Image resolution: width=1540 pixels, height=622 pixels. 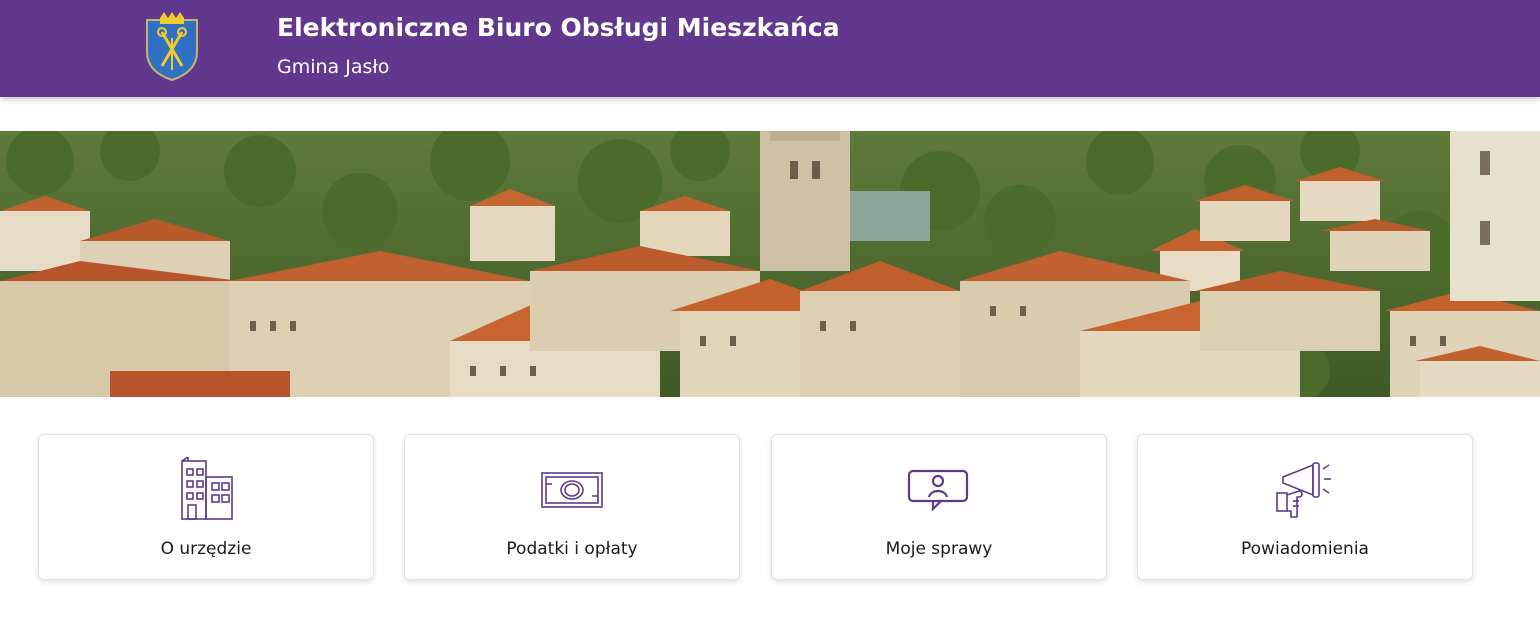 I want to click on building-icon, so click(x=207, y=488).